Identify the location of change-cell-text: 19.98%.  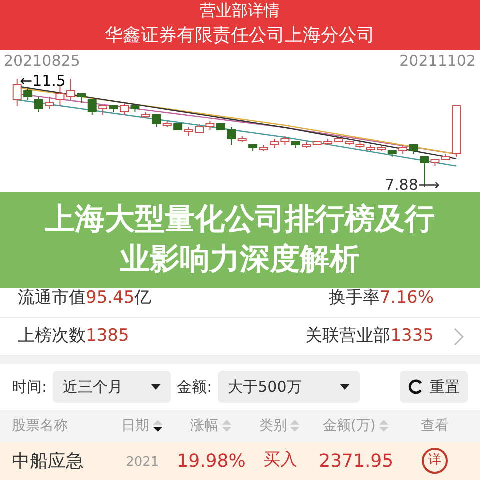
(211, 462).